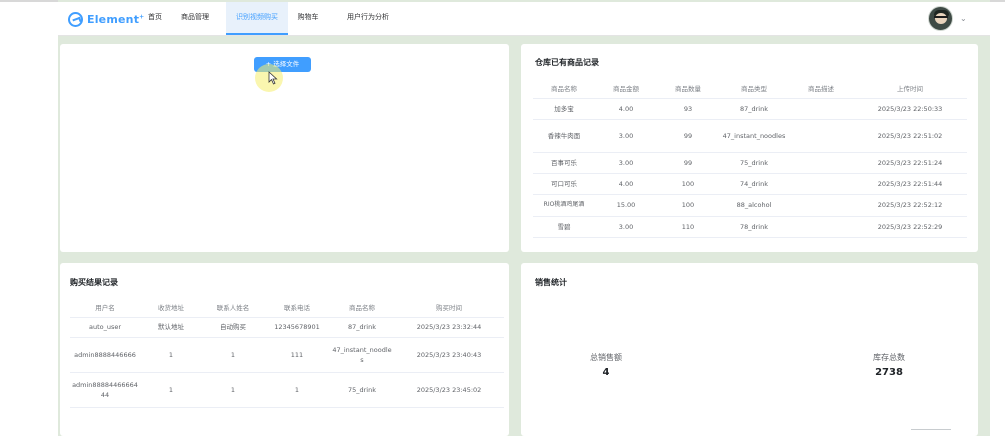 This screenshot has width=1005, height=436. Describe the element at coordinates (606, 365) in the screenshot. I see `total-sales-stat: 总销售额 4` at that location.